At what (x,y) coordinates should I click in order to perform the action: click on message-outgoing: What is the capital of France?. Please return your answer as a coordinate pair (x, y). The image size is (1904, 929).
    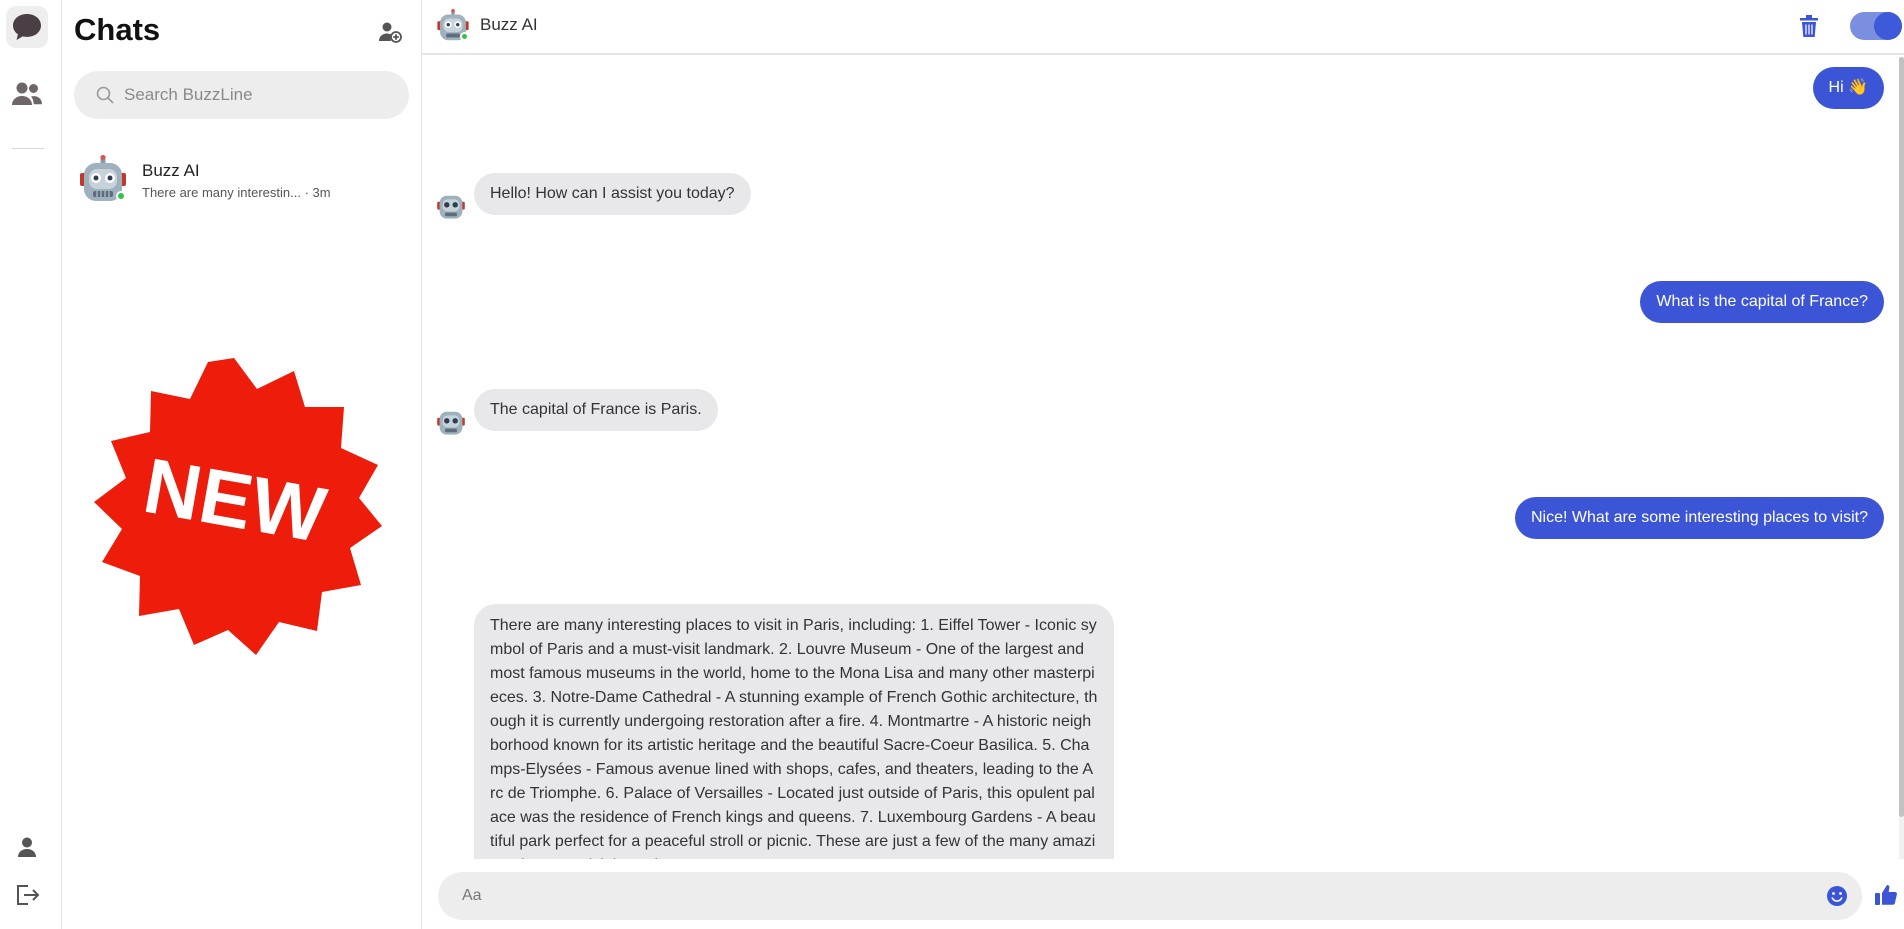
    Looking at the image, I should click on (1762, 302).